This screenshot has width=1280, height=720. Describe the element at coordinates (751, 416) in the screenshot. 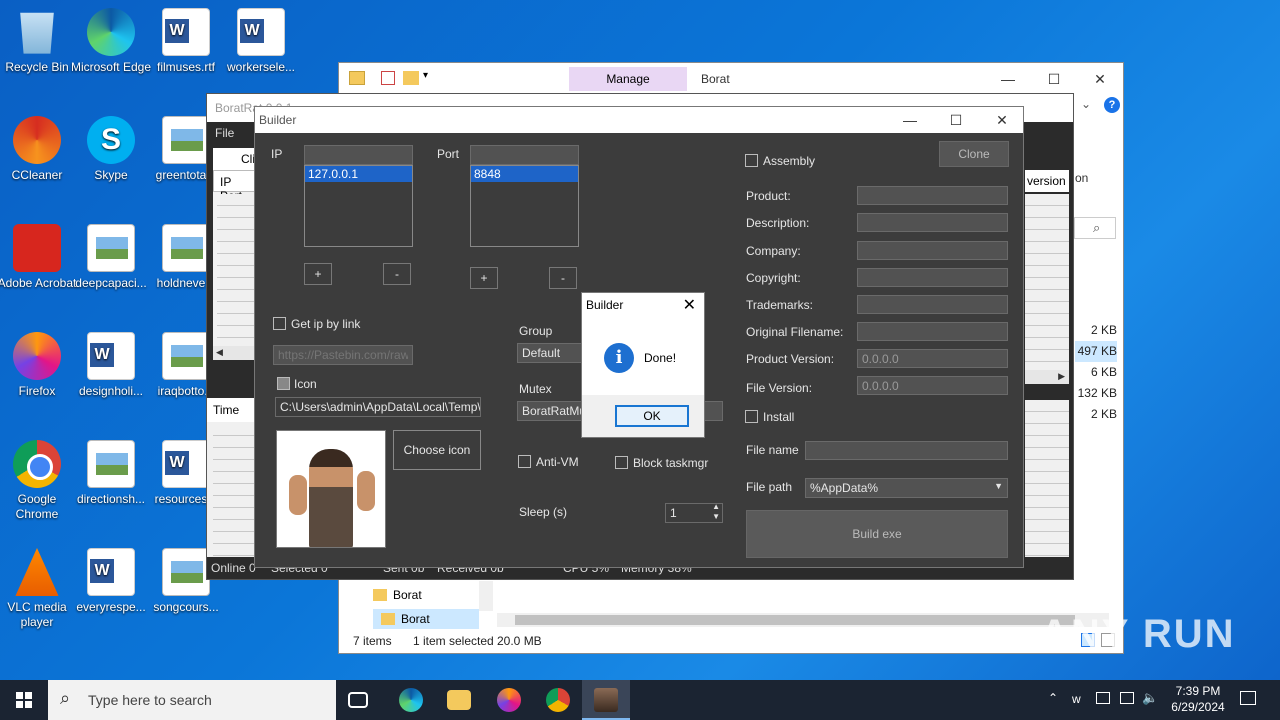

I see `install-checkbox` at that location.